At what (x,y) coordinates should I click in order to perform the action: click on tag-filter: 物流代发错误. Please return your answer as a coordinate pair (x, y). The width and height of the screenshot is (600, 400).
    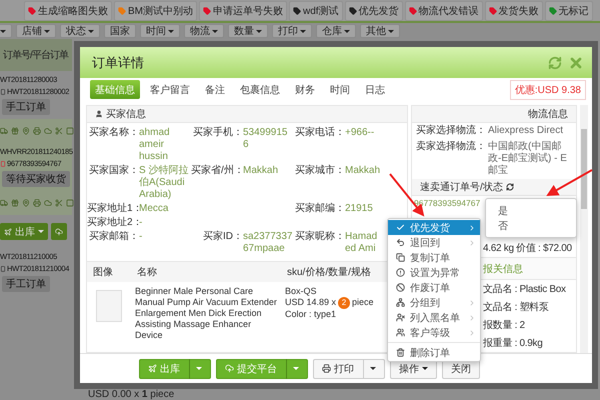
    Looking at the image, I should click on (443, 10).